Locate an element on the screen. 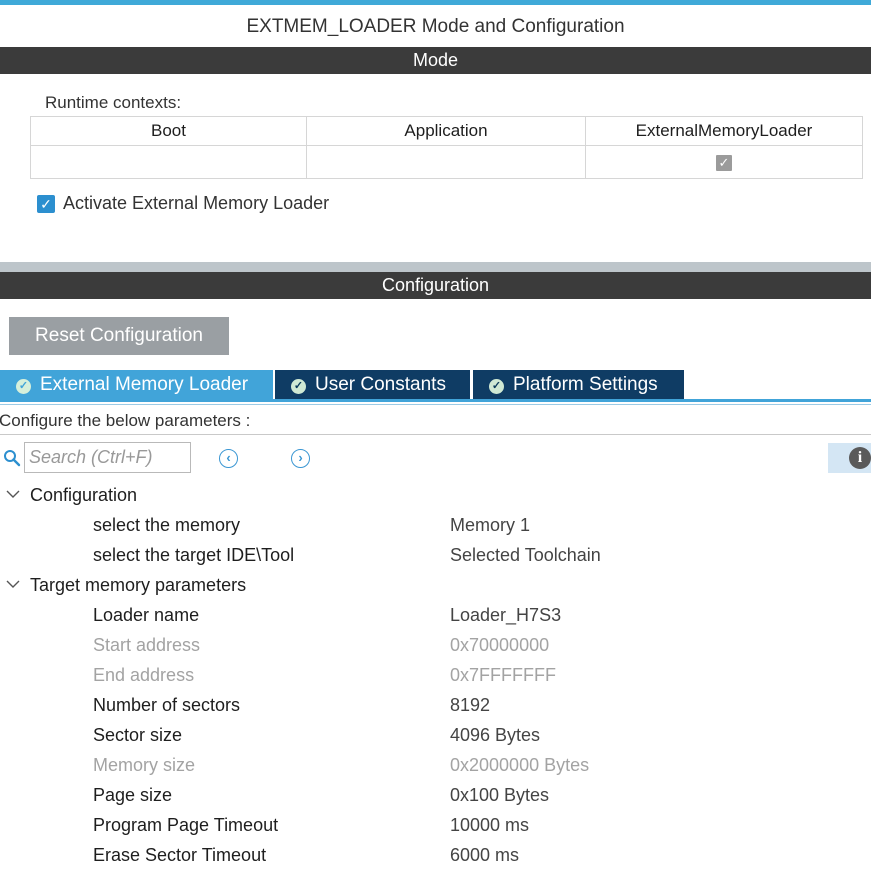 This screenshot has height=880, width=871. param-name: select the memory is located at coordinates (167, 525).